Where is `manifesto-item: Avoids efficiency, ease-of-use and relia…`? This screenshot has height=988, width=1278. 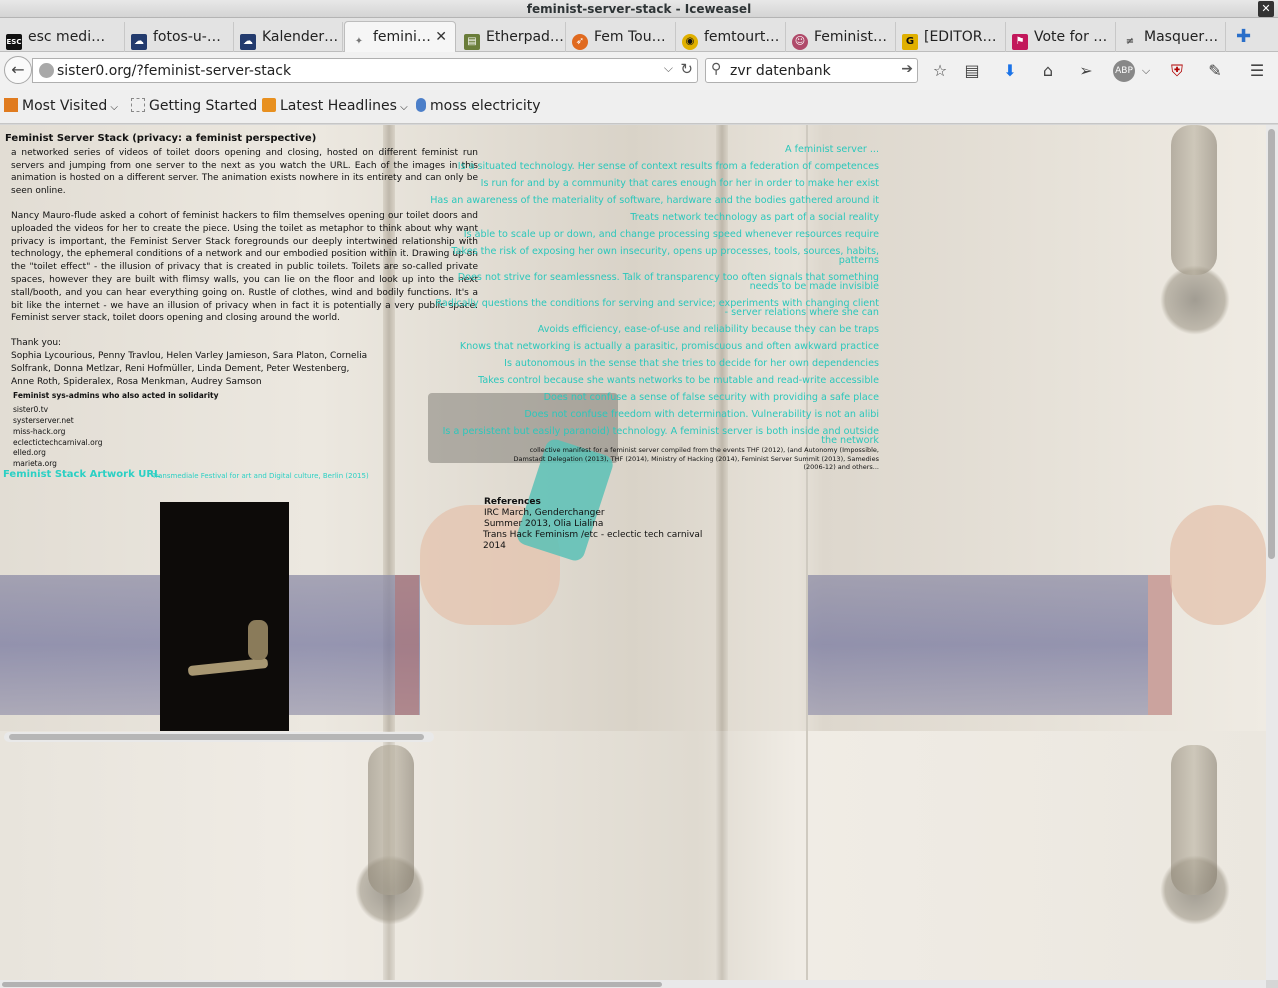 manifesto-item: Avoids efficiency, ease-of-use and relia… is located at coordinates (708, 329).